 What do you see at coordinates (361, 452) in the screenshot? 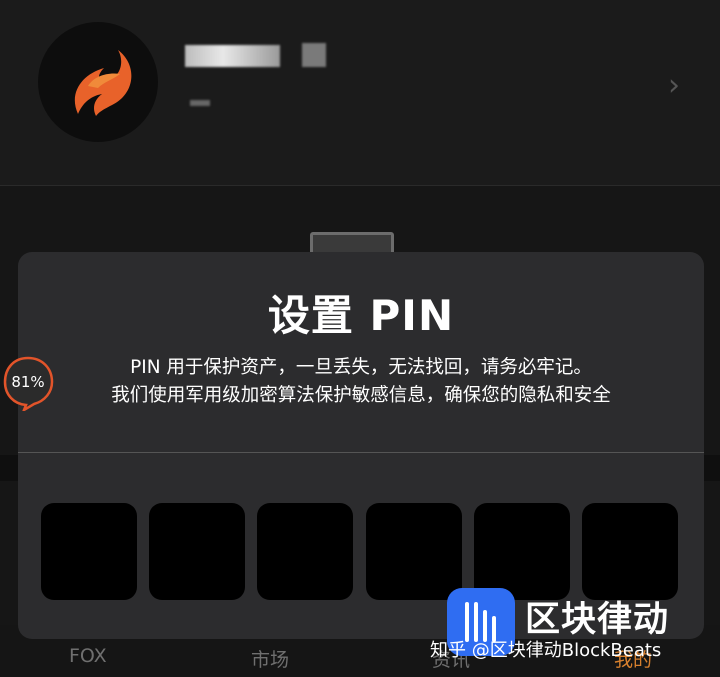
I see `dialog-divider` at bounding box center [361, 452].